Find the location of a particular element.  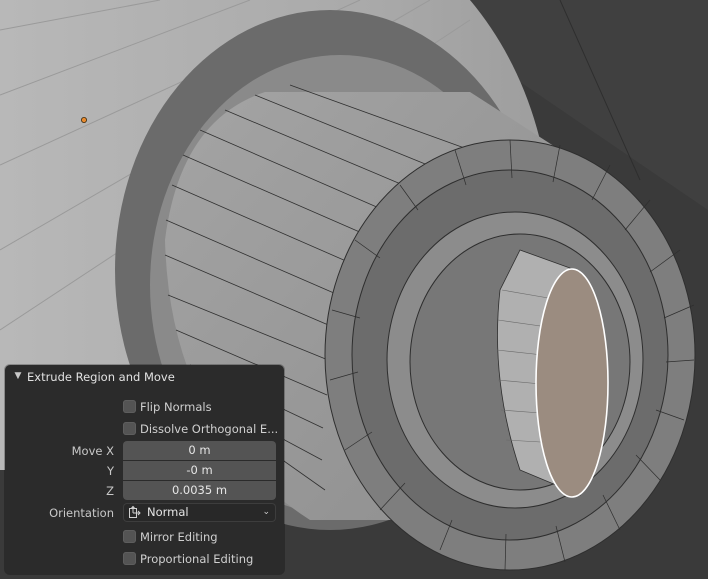

operator-panel-header: ▼ Extrude Region and Move is located at coordinates (144, 377).